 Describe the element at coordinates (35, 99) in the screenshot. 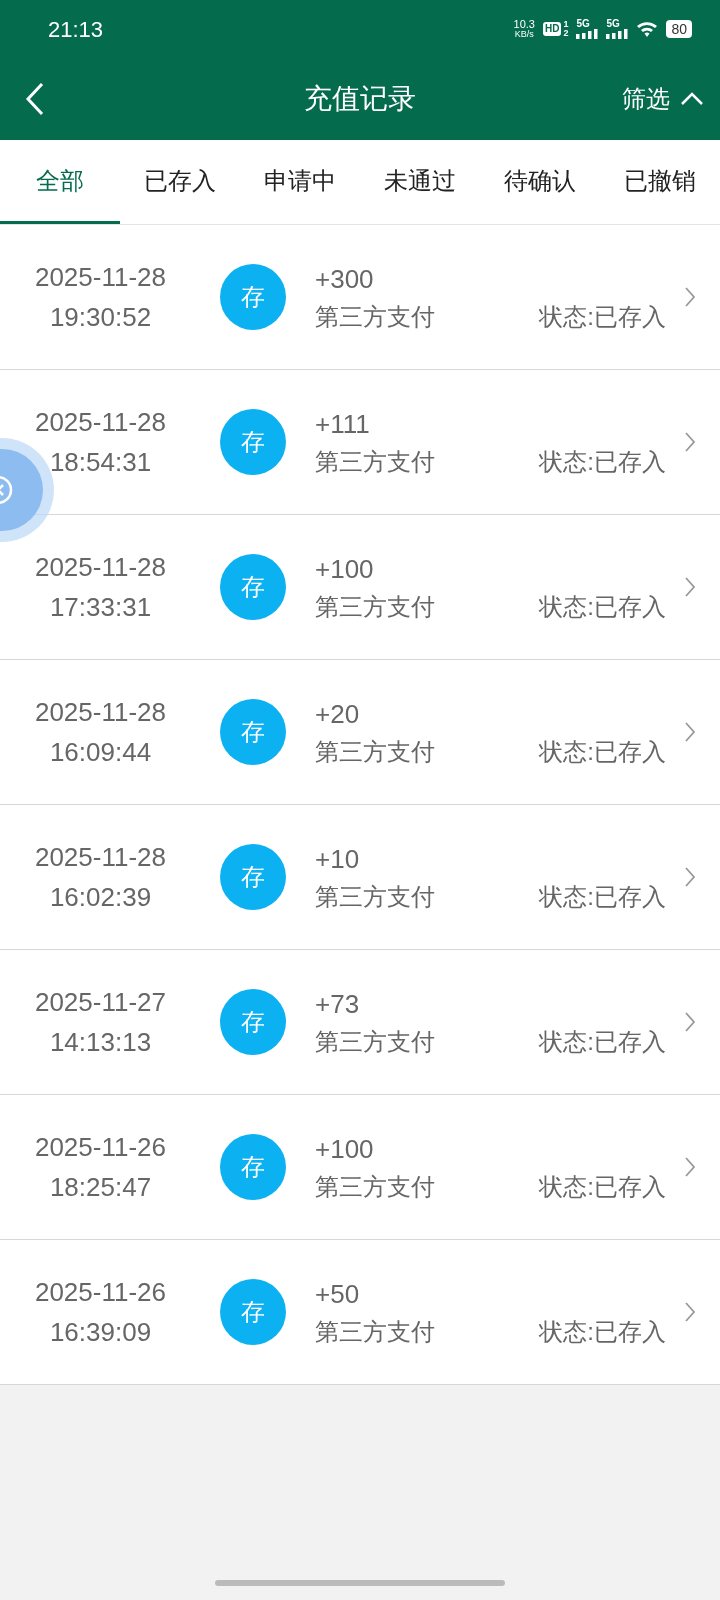

I see `back-icon` at that location.